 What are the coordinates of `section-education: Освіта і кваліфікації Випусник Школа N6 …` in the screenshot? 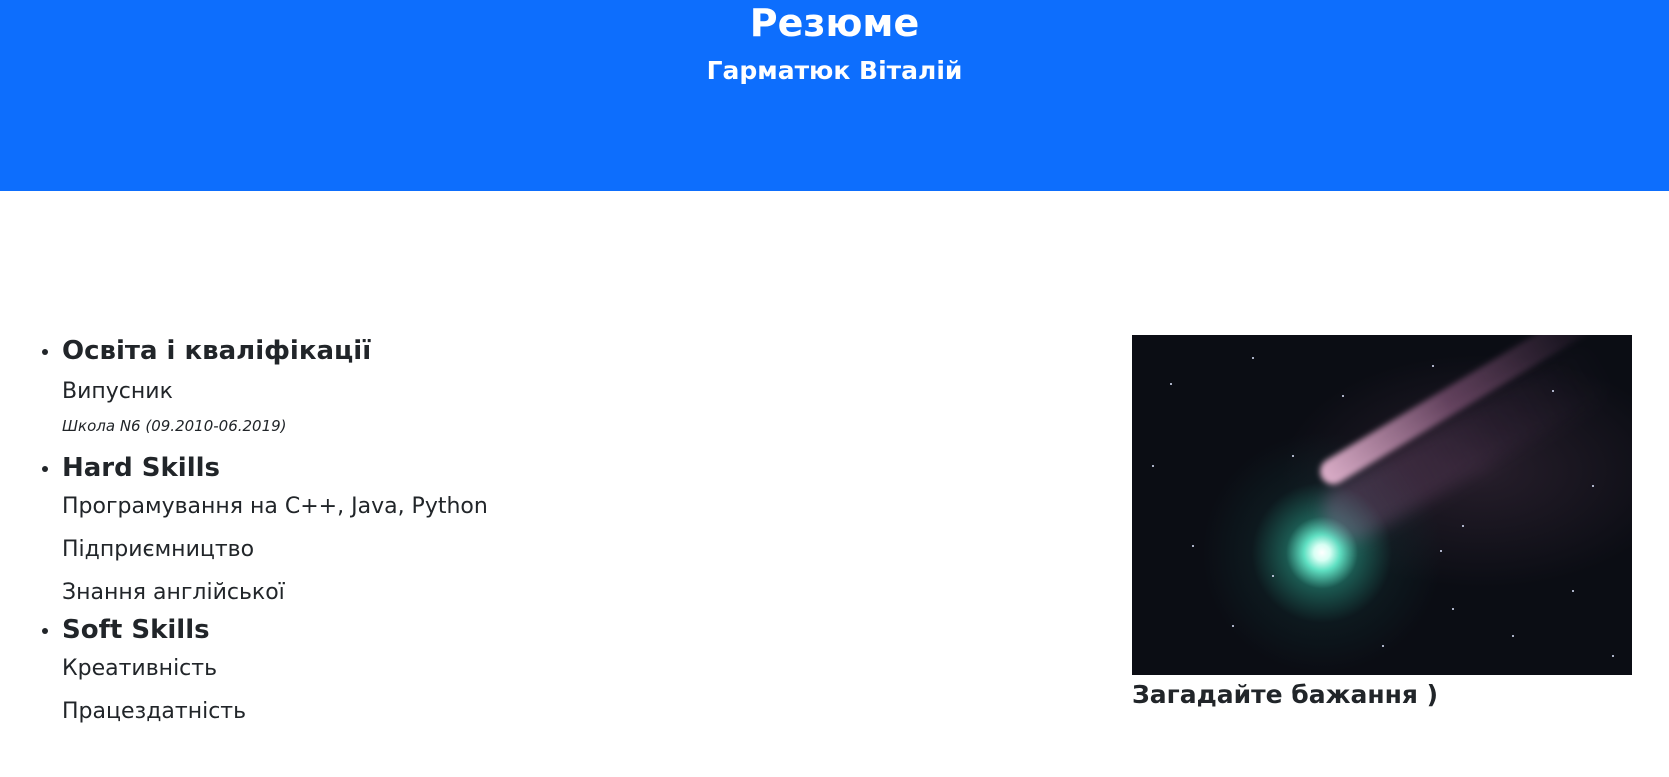 It's located at (265, 385).